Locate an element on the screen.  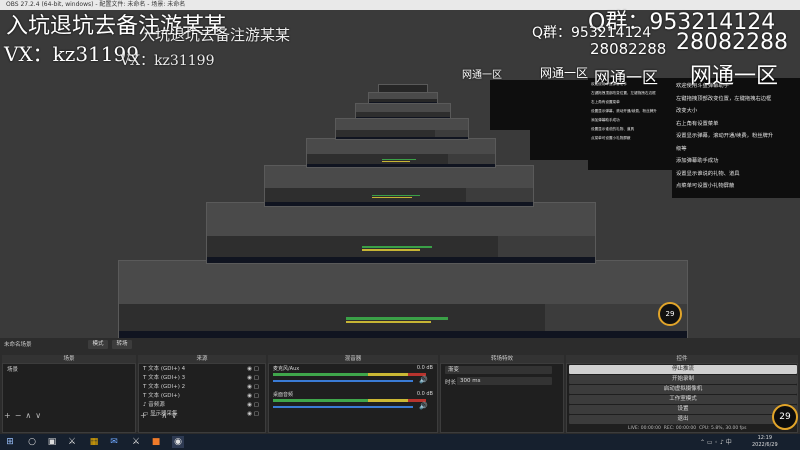
mail-icon: ✉ is located at coordinates (114, 442).